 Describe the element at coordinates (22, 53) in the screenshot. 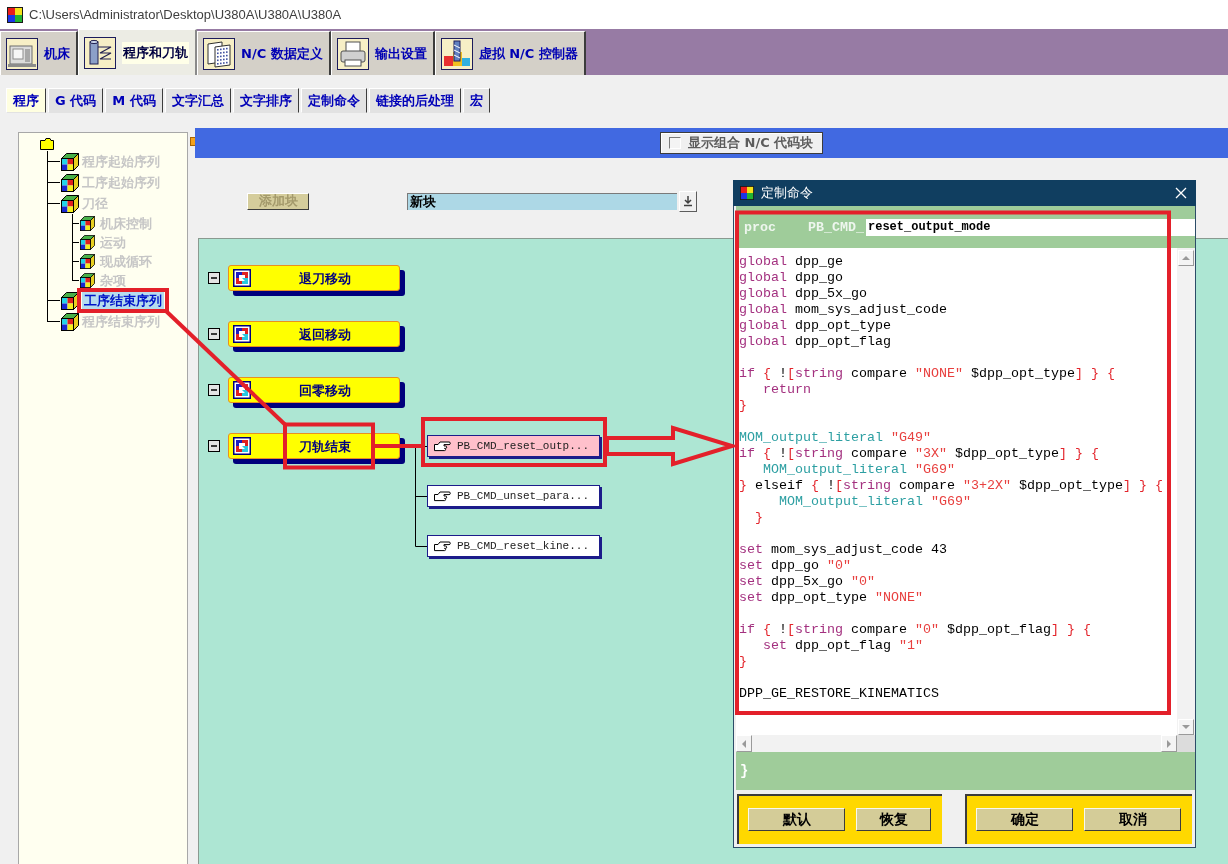

I see `machine-icon` at that location.